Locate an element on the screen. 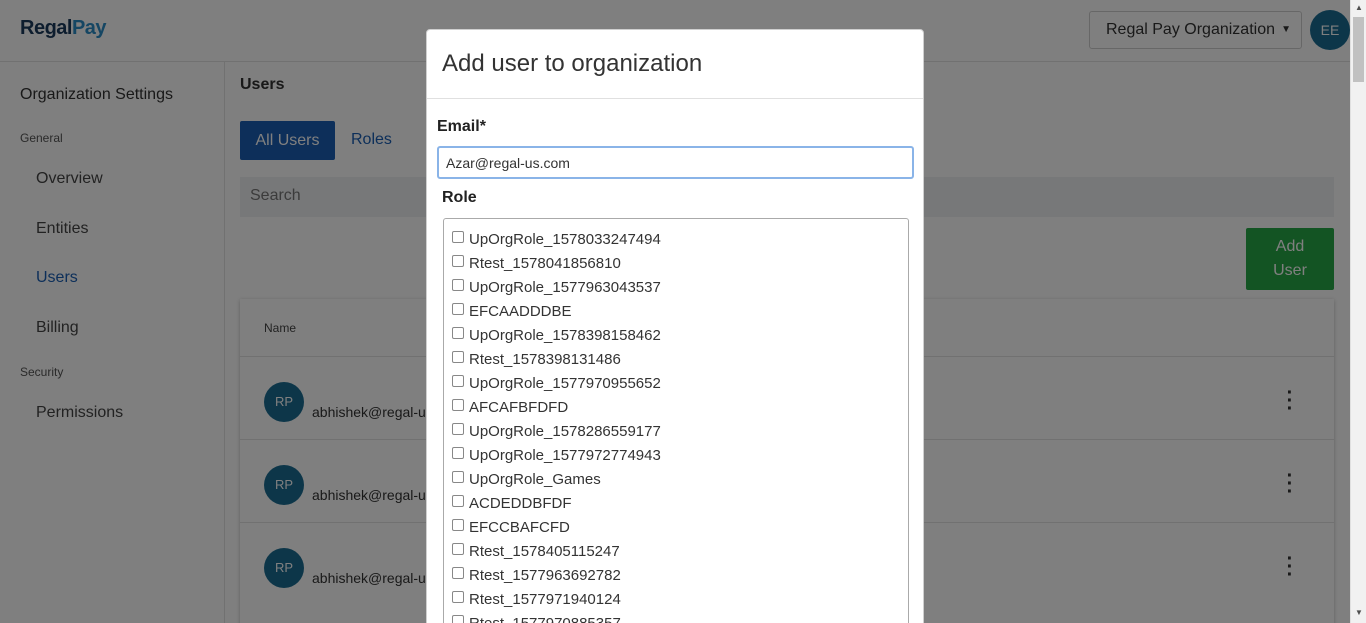 The width and height of the screenshot is (1366, 623). role-option: Rtest_1578041856810 is located at coordinates (676, 263).